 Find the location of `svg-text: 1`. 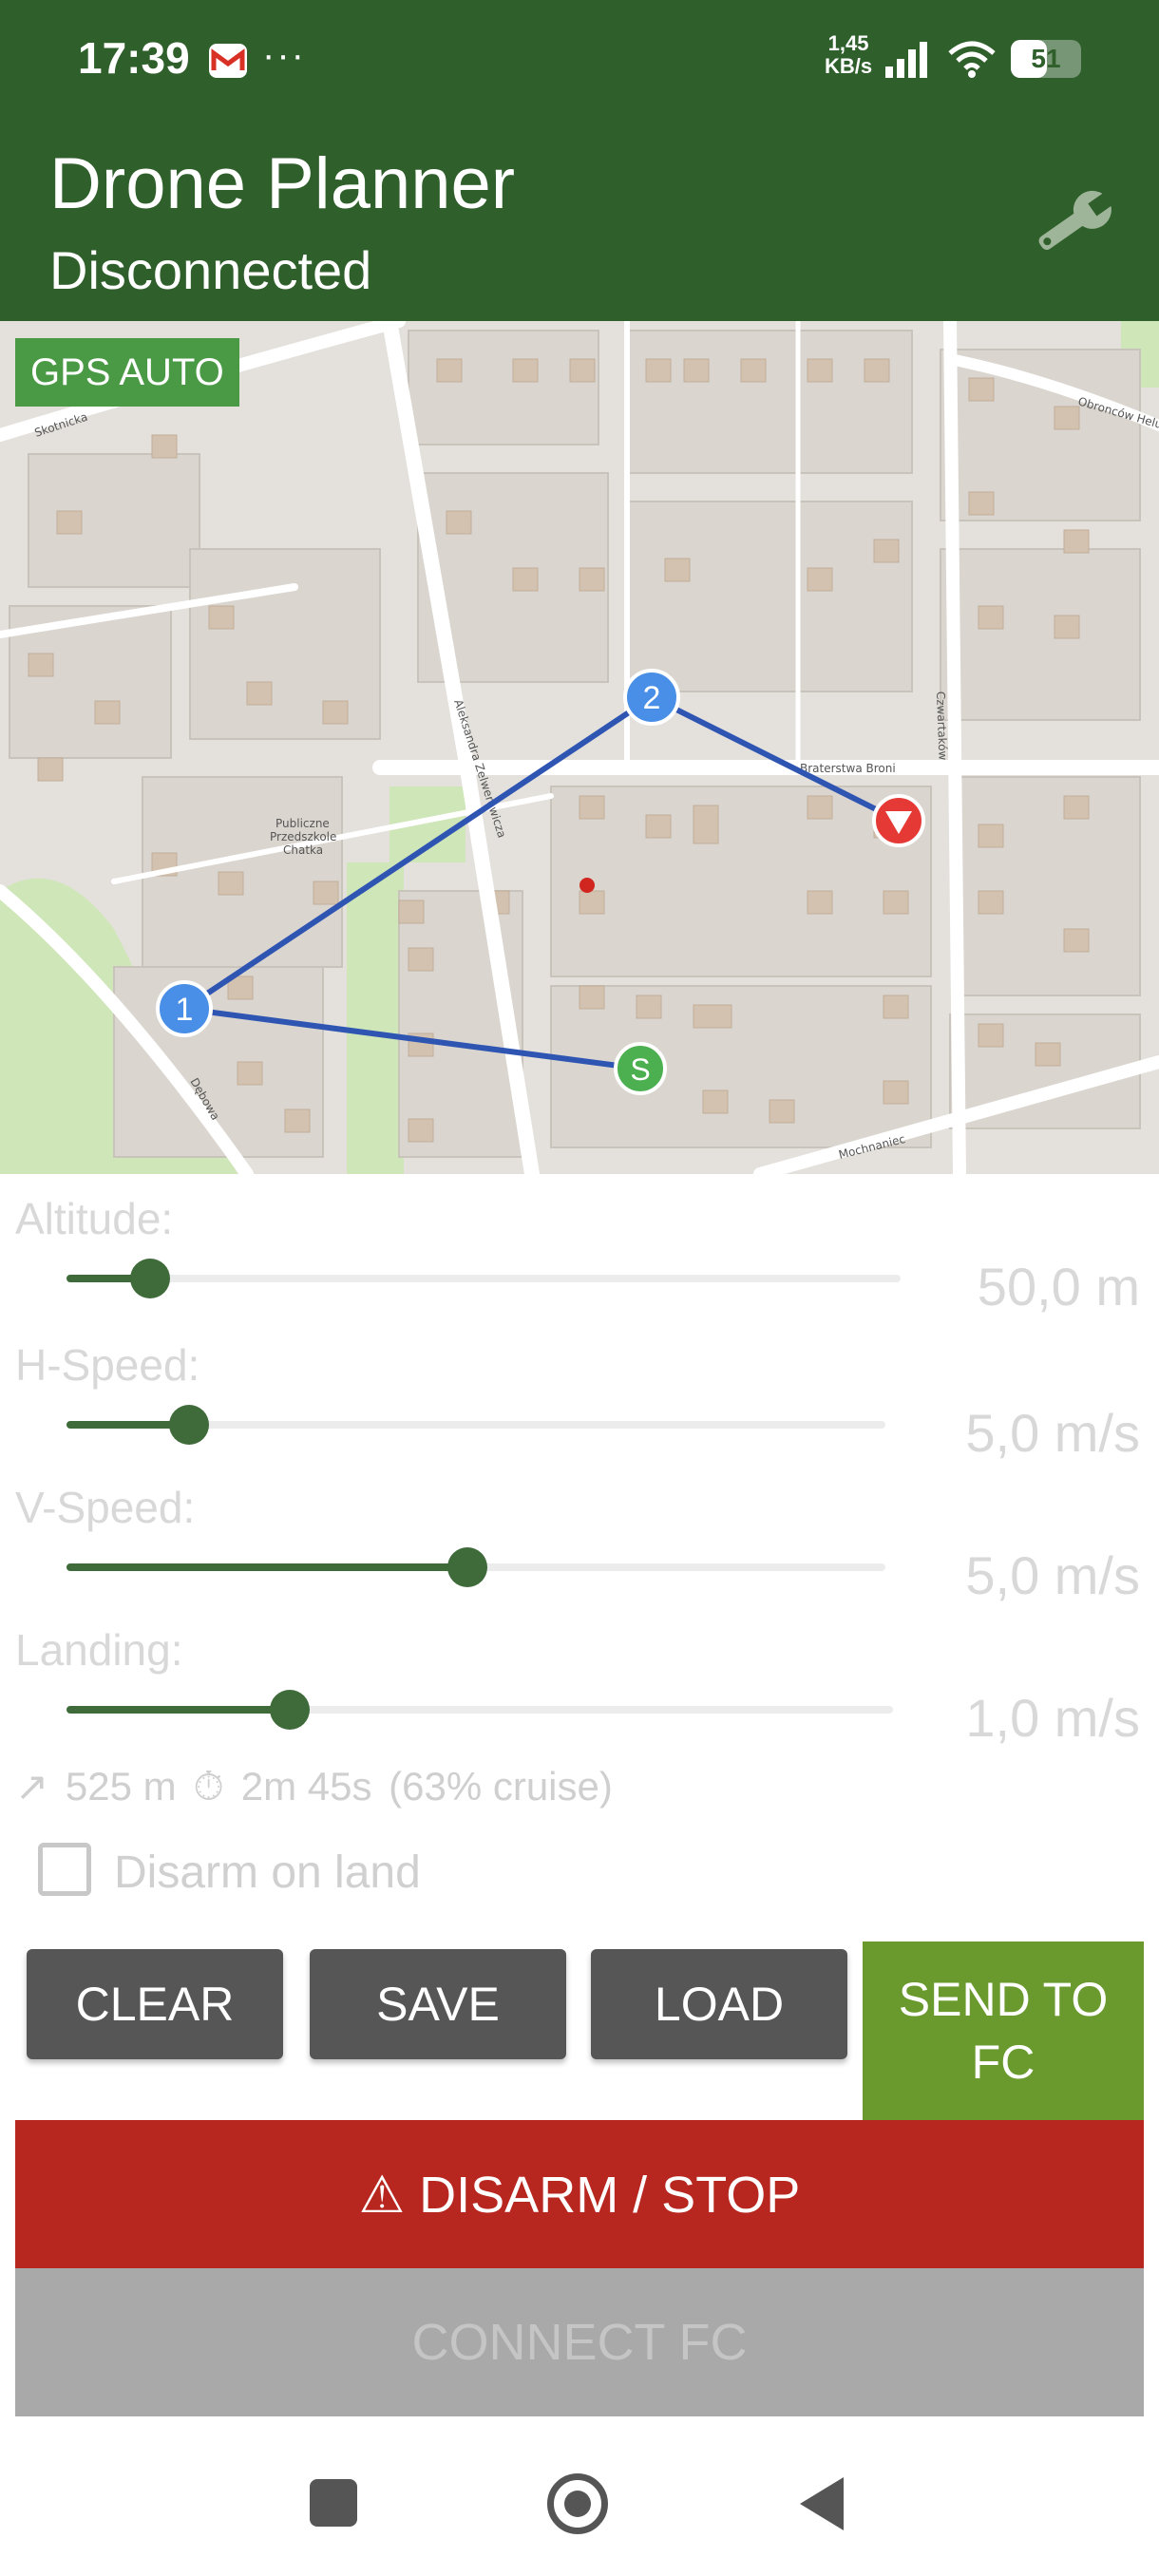

svg-text: 1 is located at coordinates (185, 1010).